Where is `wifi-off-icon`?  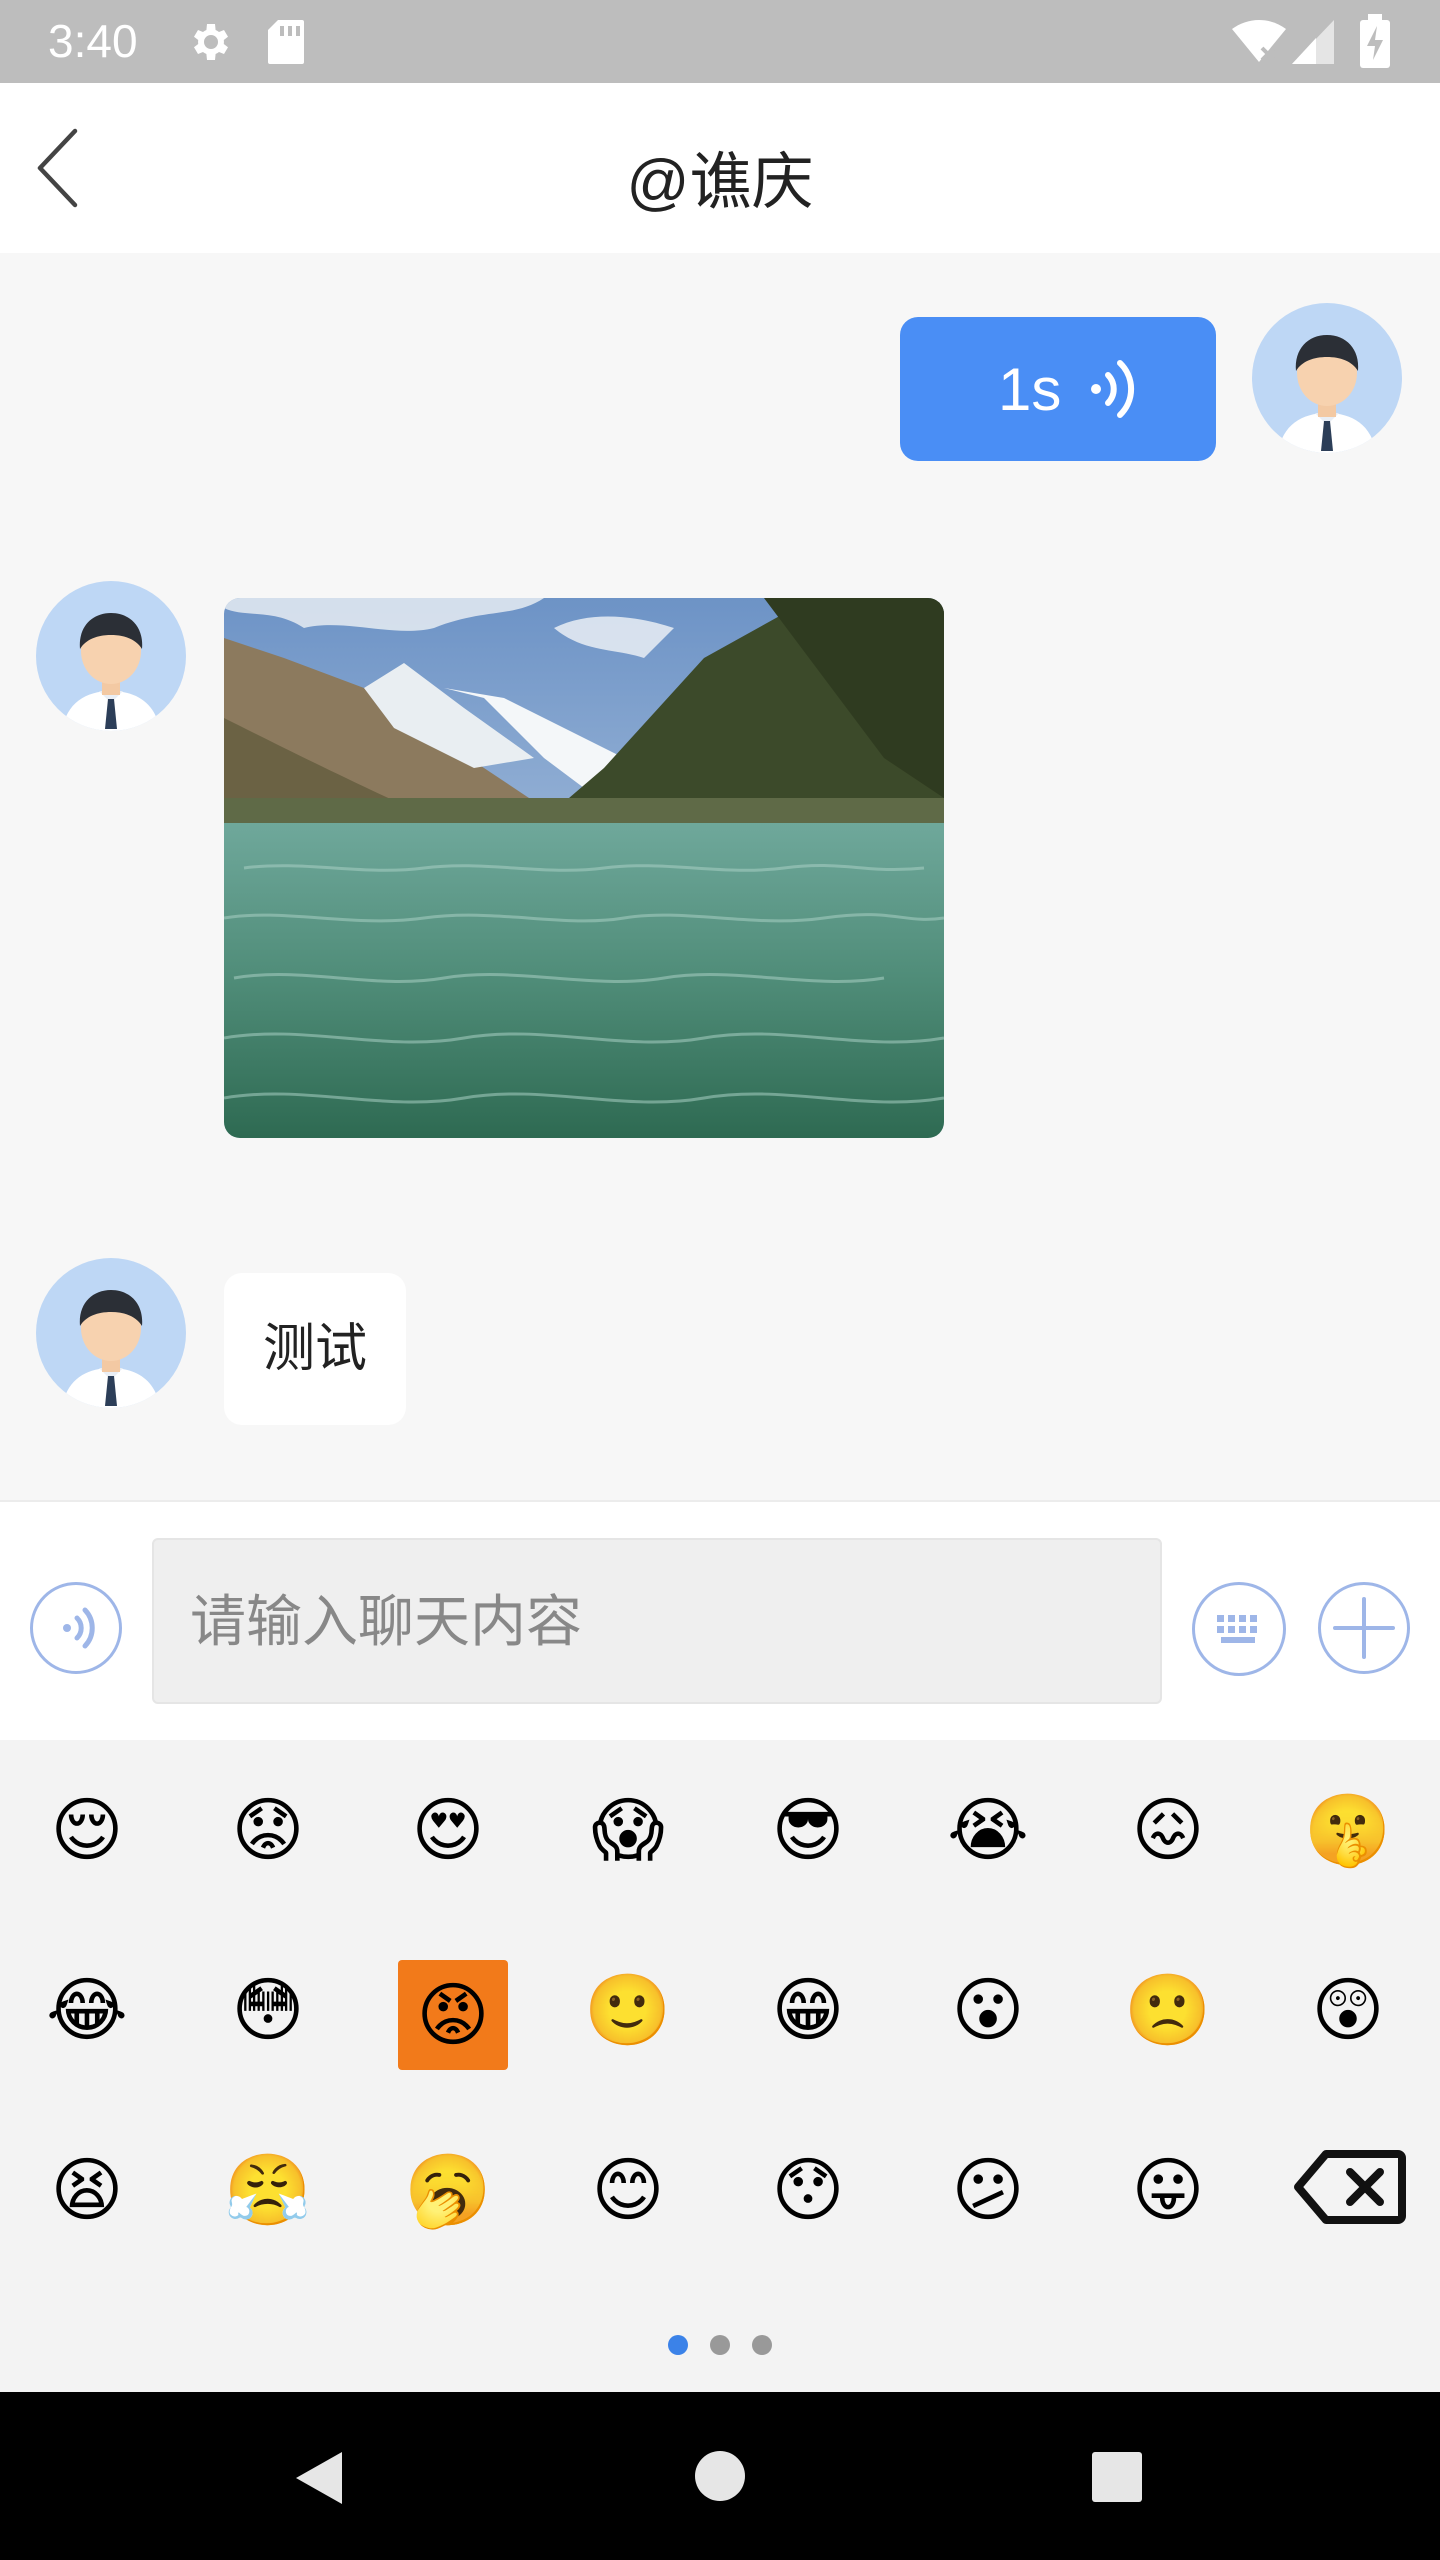 wifi-off-icon is located at coordinates (1259, 41).